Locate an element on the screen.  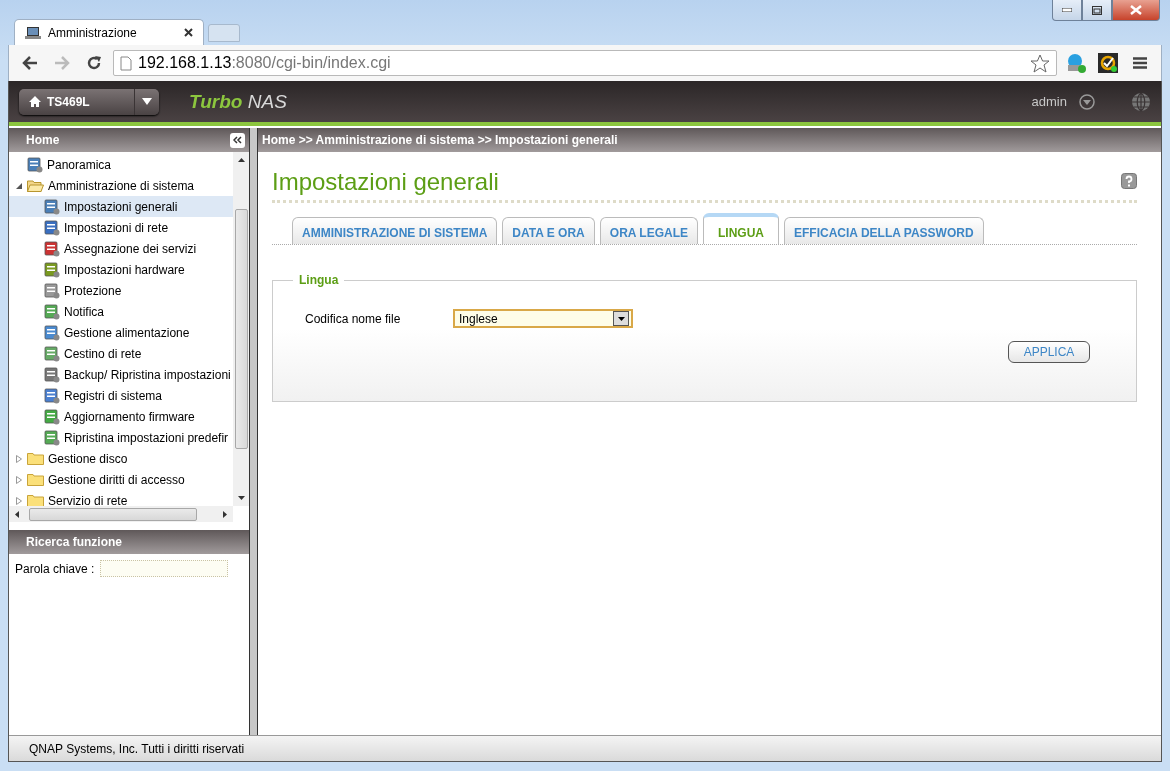
reload-icon is located at coordinates (94, 63).